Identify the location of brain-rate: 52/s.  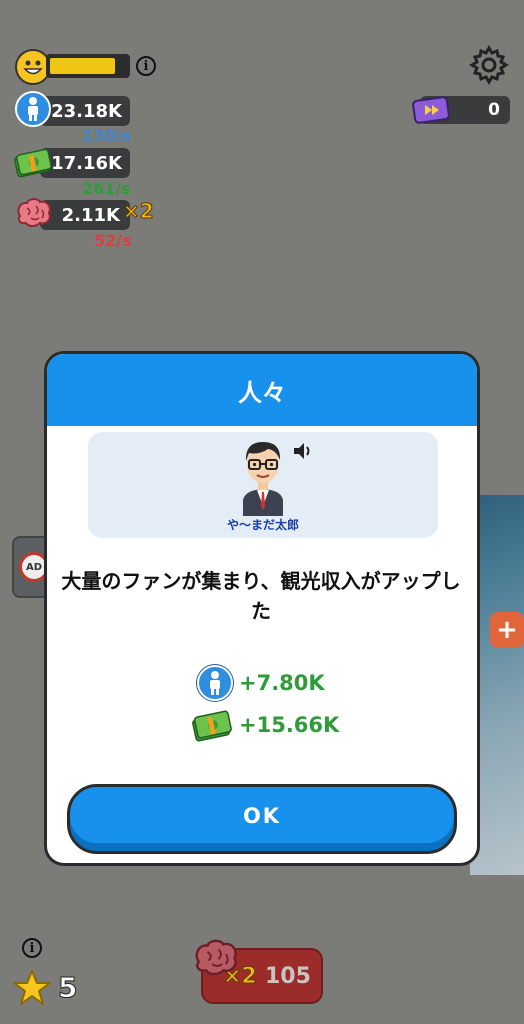
(113, 240).